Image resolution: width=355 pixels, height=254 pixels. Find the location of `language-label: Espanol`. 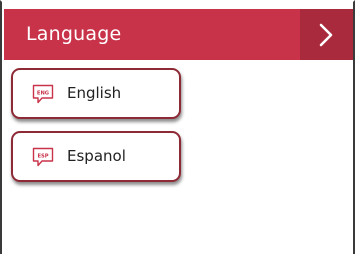

language-label: Espanol is located at coordinates (96, 156).